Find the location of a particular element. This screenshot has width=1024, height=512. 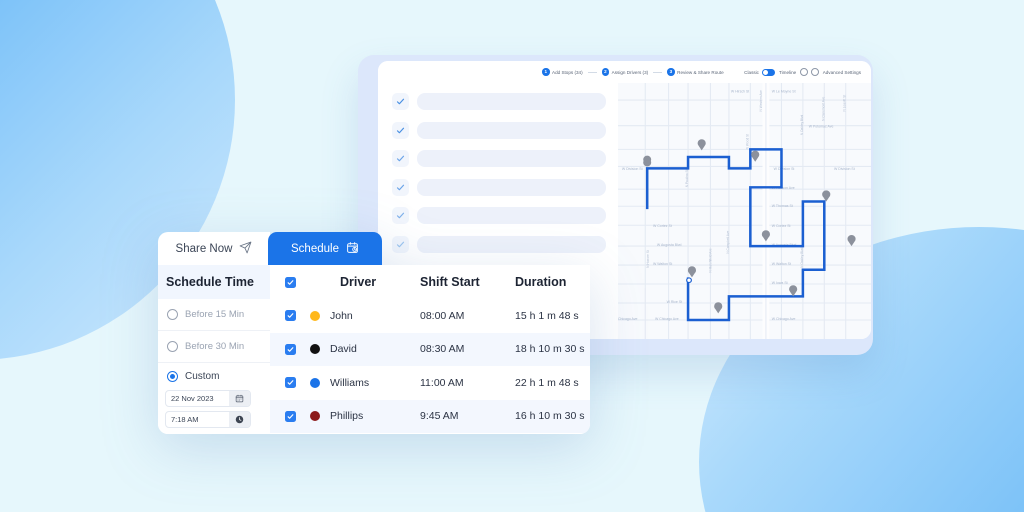

select-all-cell is located at coordinates (290, 282).